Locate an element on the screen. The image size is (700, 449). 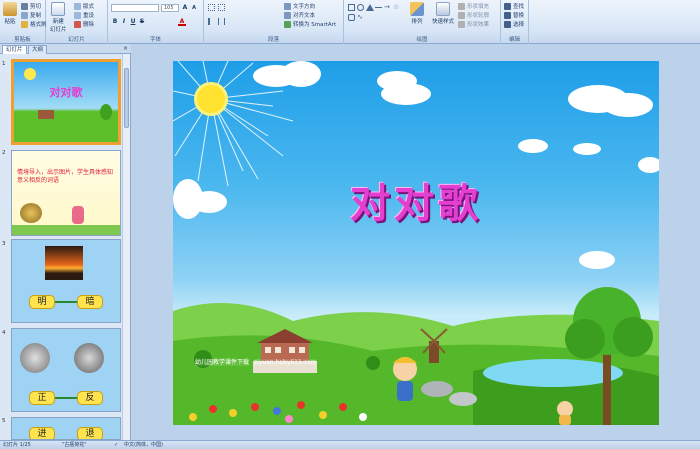
new-slide-button: 新建 幻灯片 is located at coordinates (58, 17).